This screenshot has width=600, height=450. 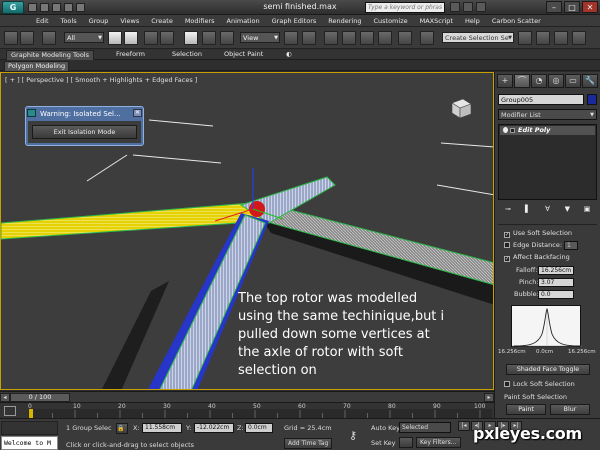 I want to click on y-coordinate-field: -12.022cm, so click(x=214, y=428).